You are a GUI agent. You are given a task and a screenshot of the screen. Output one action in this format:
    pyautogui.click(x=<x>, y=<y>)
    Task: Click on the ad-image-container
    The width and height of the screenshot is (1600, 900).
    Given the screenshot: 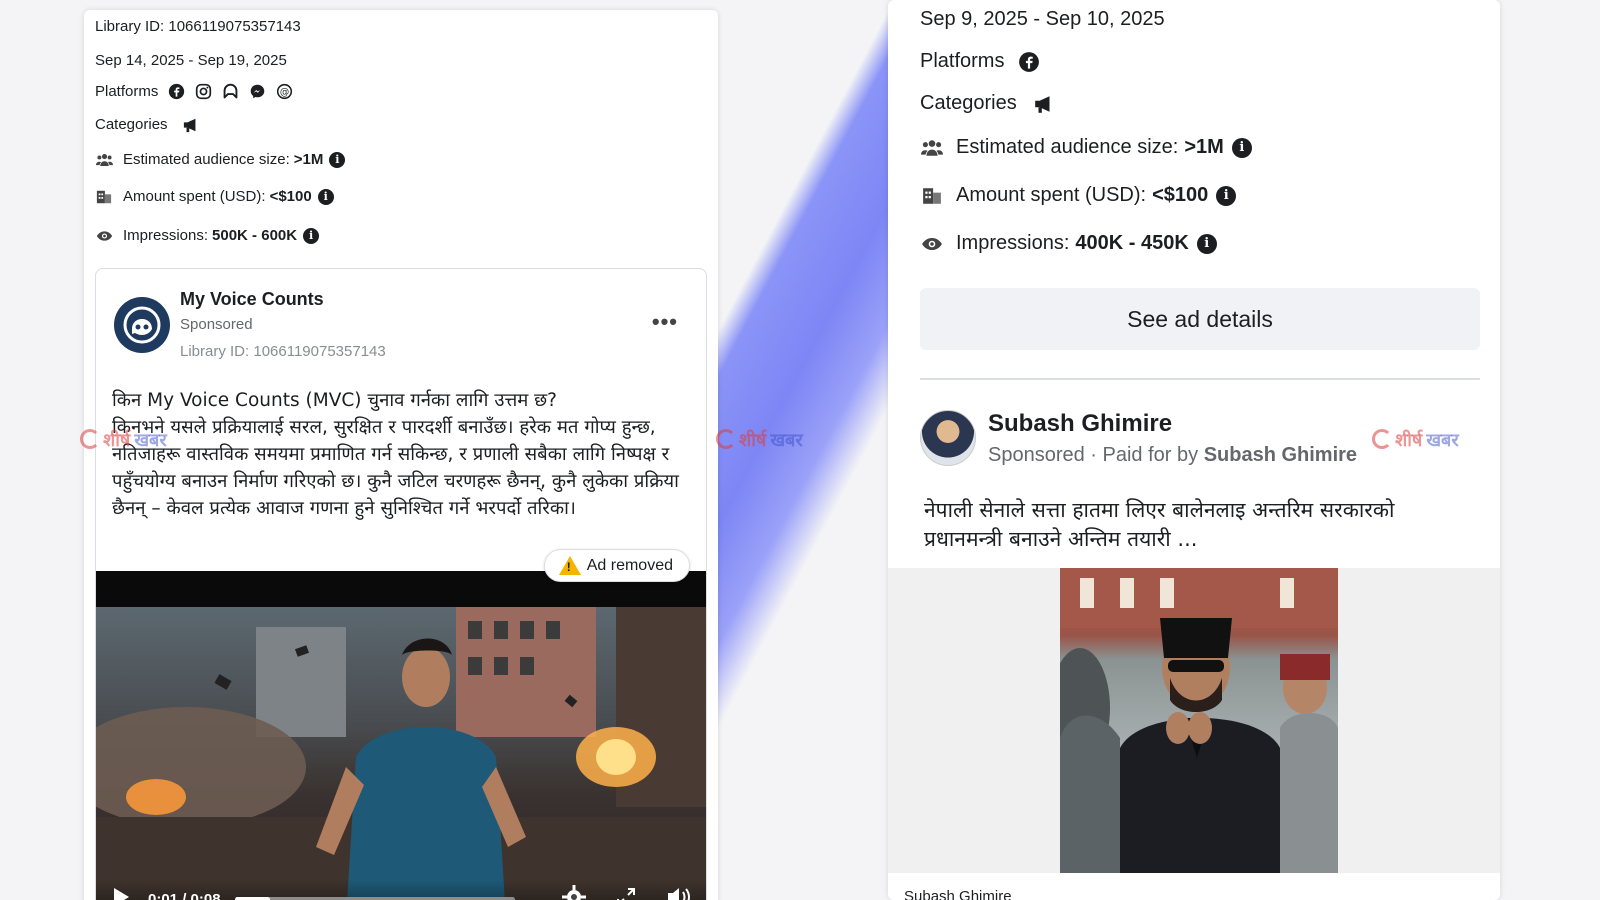 What is the action you would take?
    pyautogui.click(x=1194, y=720)
    